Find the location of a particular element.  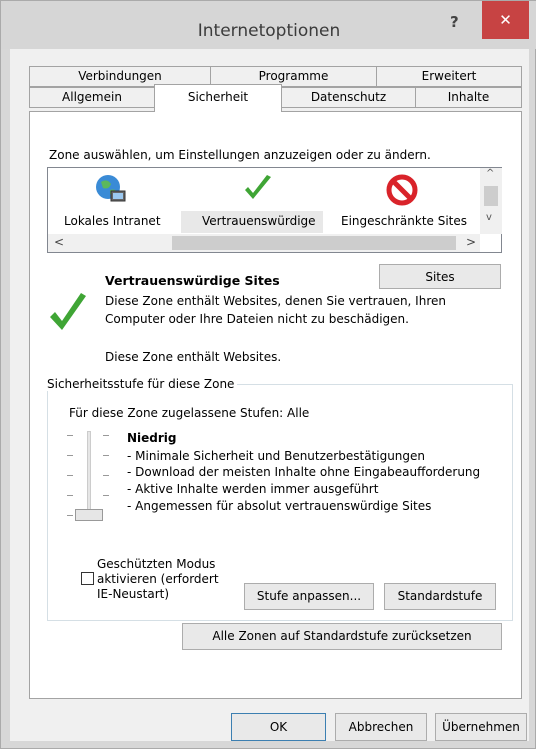

title-bar: Internetoptionen ? ✕ is located at coordinates (268, 25).